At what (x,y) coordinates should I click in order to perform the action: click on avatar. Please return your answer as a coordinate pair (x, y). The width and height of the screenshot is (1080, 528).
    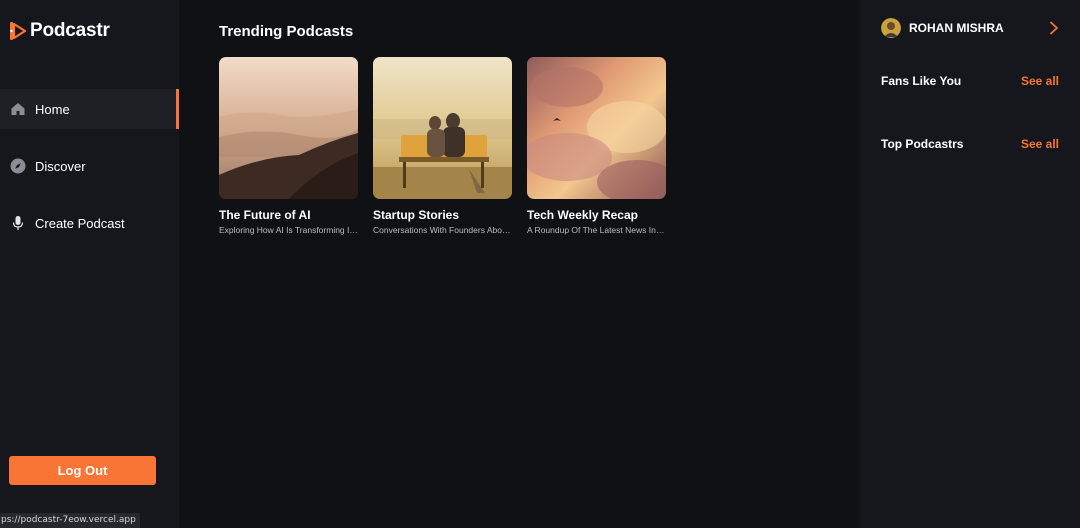
    Looking at the image, I should click on (891, 28).